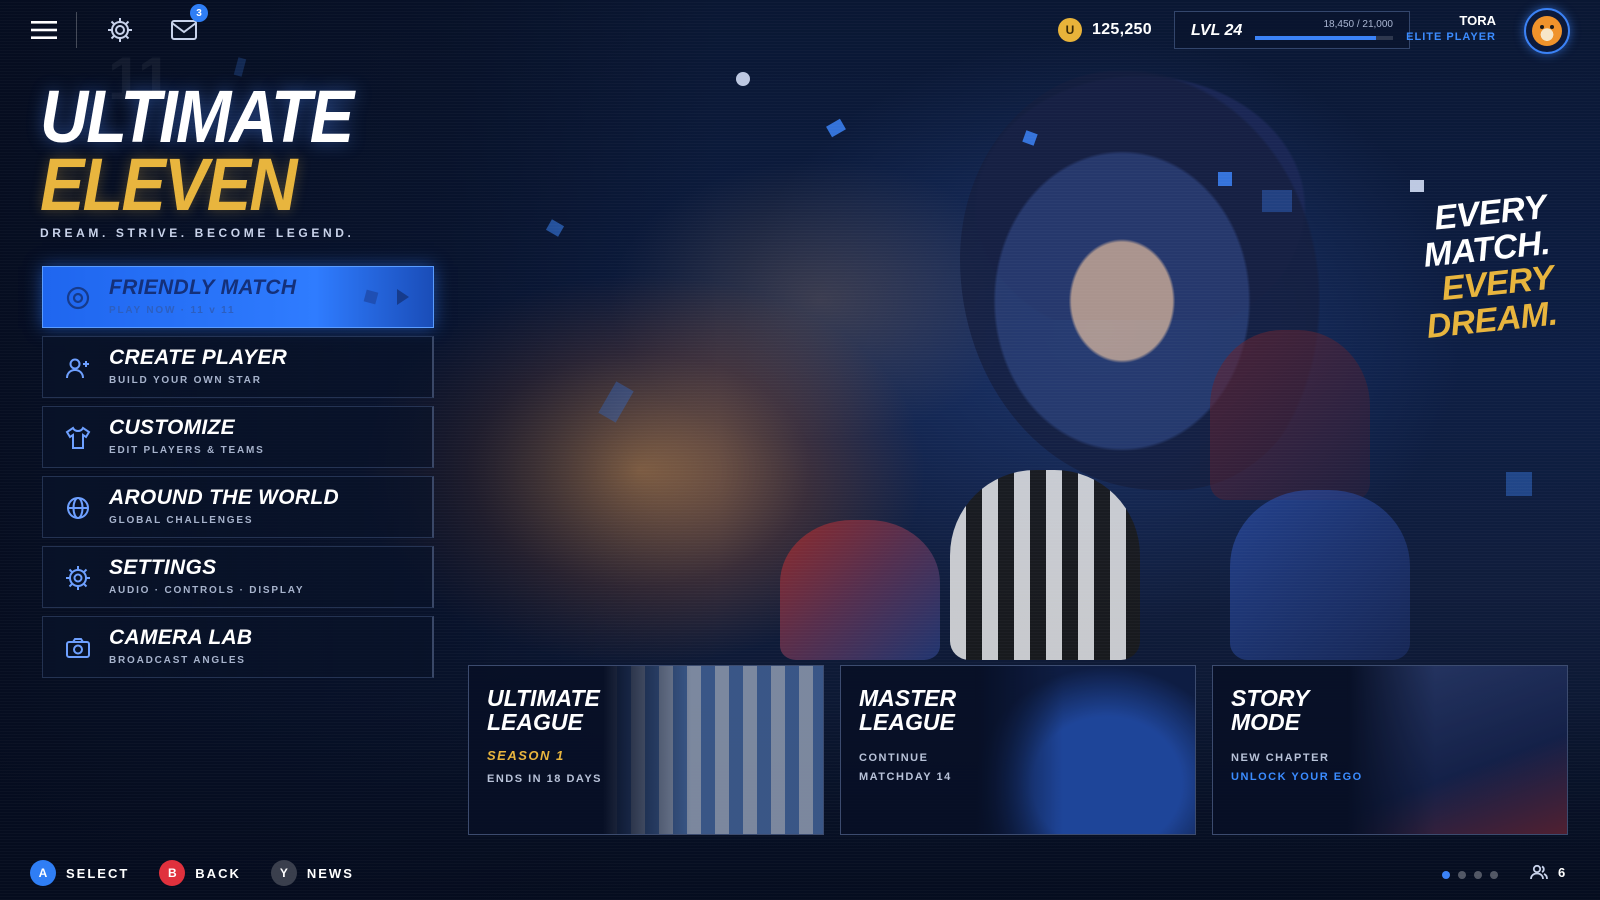 Image resolution: width=1600 pixels, height=900 pixels. What do you see at coordinates (526, 756) in the screenshot?
I see `card-tag: SEASON 1` at bounding box center [526, 756].